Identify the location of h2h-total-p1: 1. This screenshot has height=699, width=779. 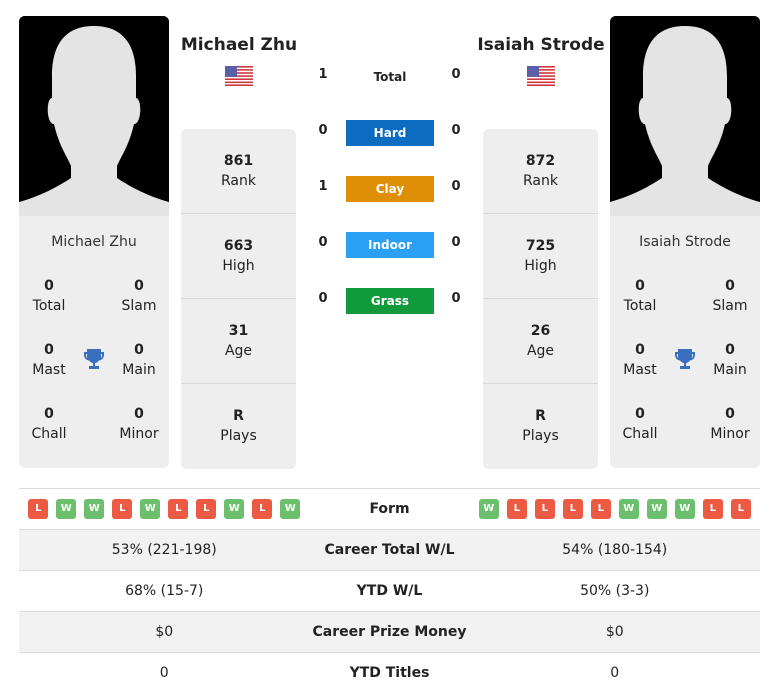
(323, 74).